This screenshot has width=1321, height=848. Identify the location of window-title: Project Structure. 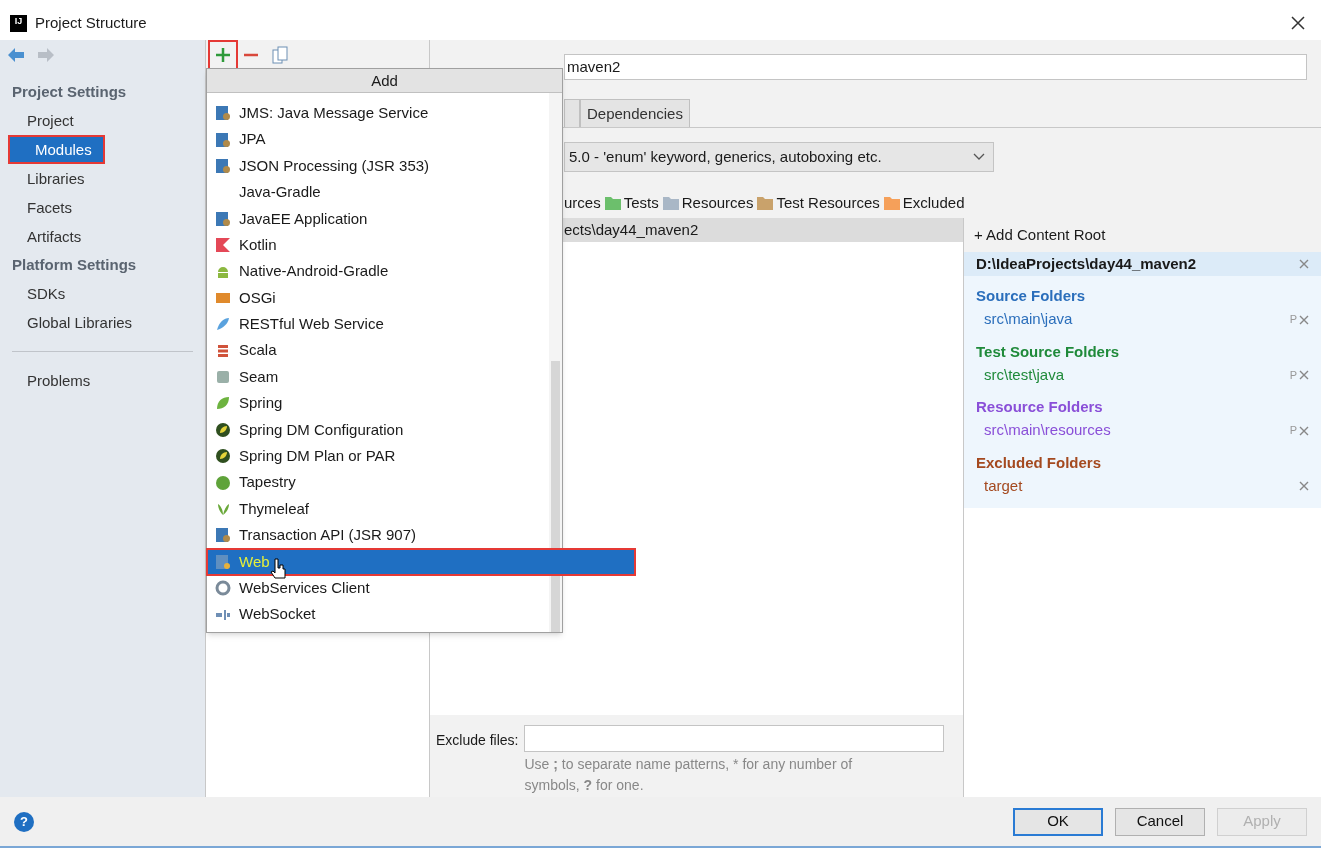
(91, 22).